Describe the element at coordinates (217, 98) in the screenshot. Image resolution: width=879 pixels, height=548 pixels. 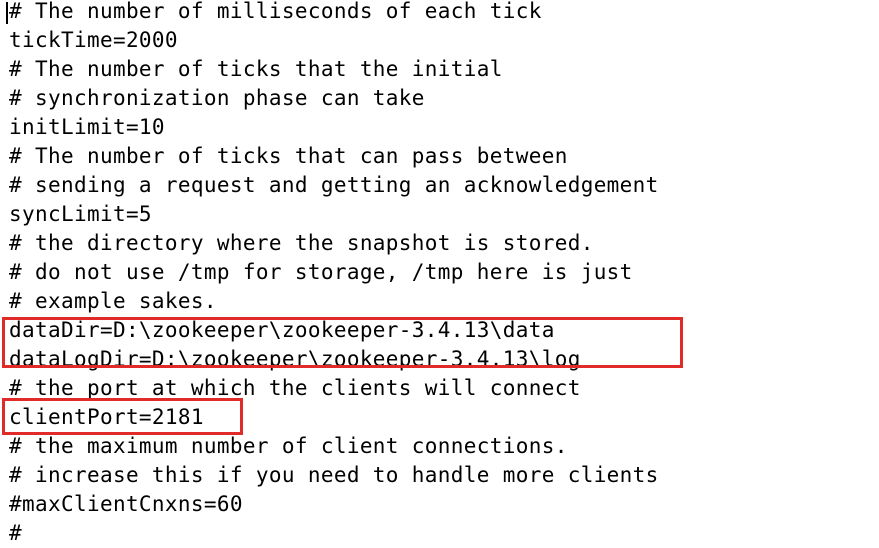
I see `code-line: # synchronization phase can take` at that location.